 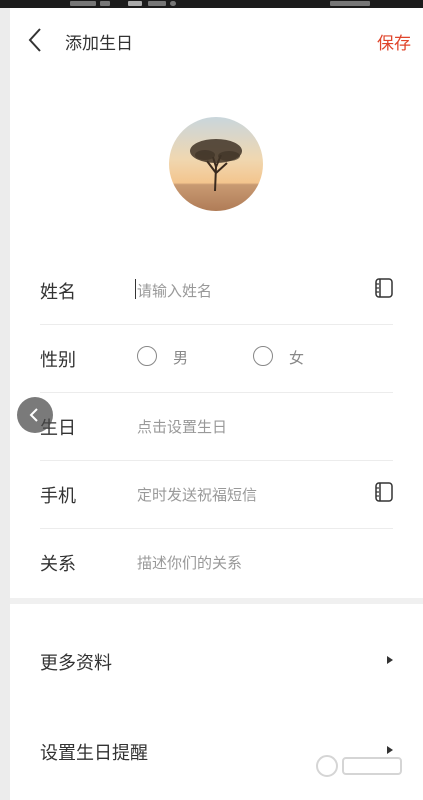 What do you see at coordinates (394, 41) in the screenshot?
I see `save-button: 保存` at bounding box center [394, 41].